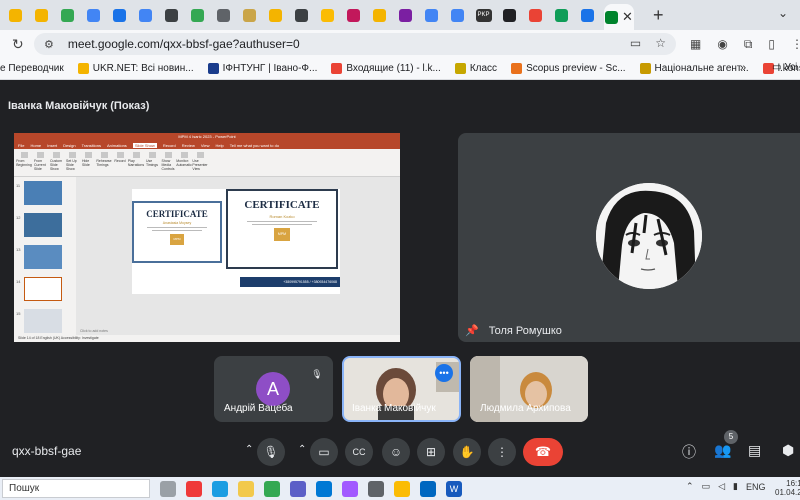 This screenshot has height=500, width=800. Describe the element at coordinates (249, 449) in the screenshot. I see `mic-options-chevron: ⌃` at that location.